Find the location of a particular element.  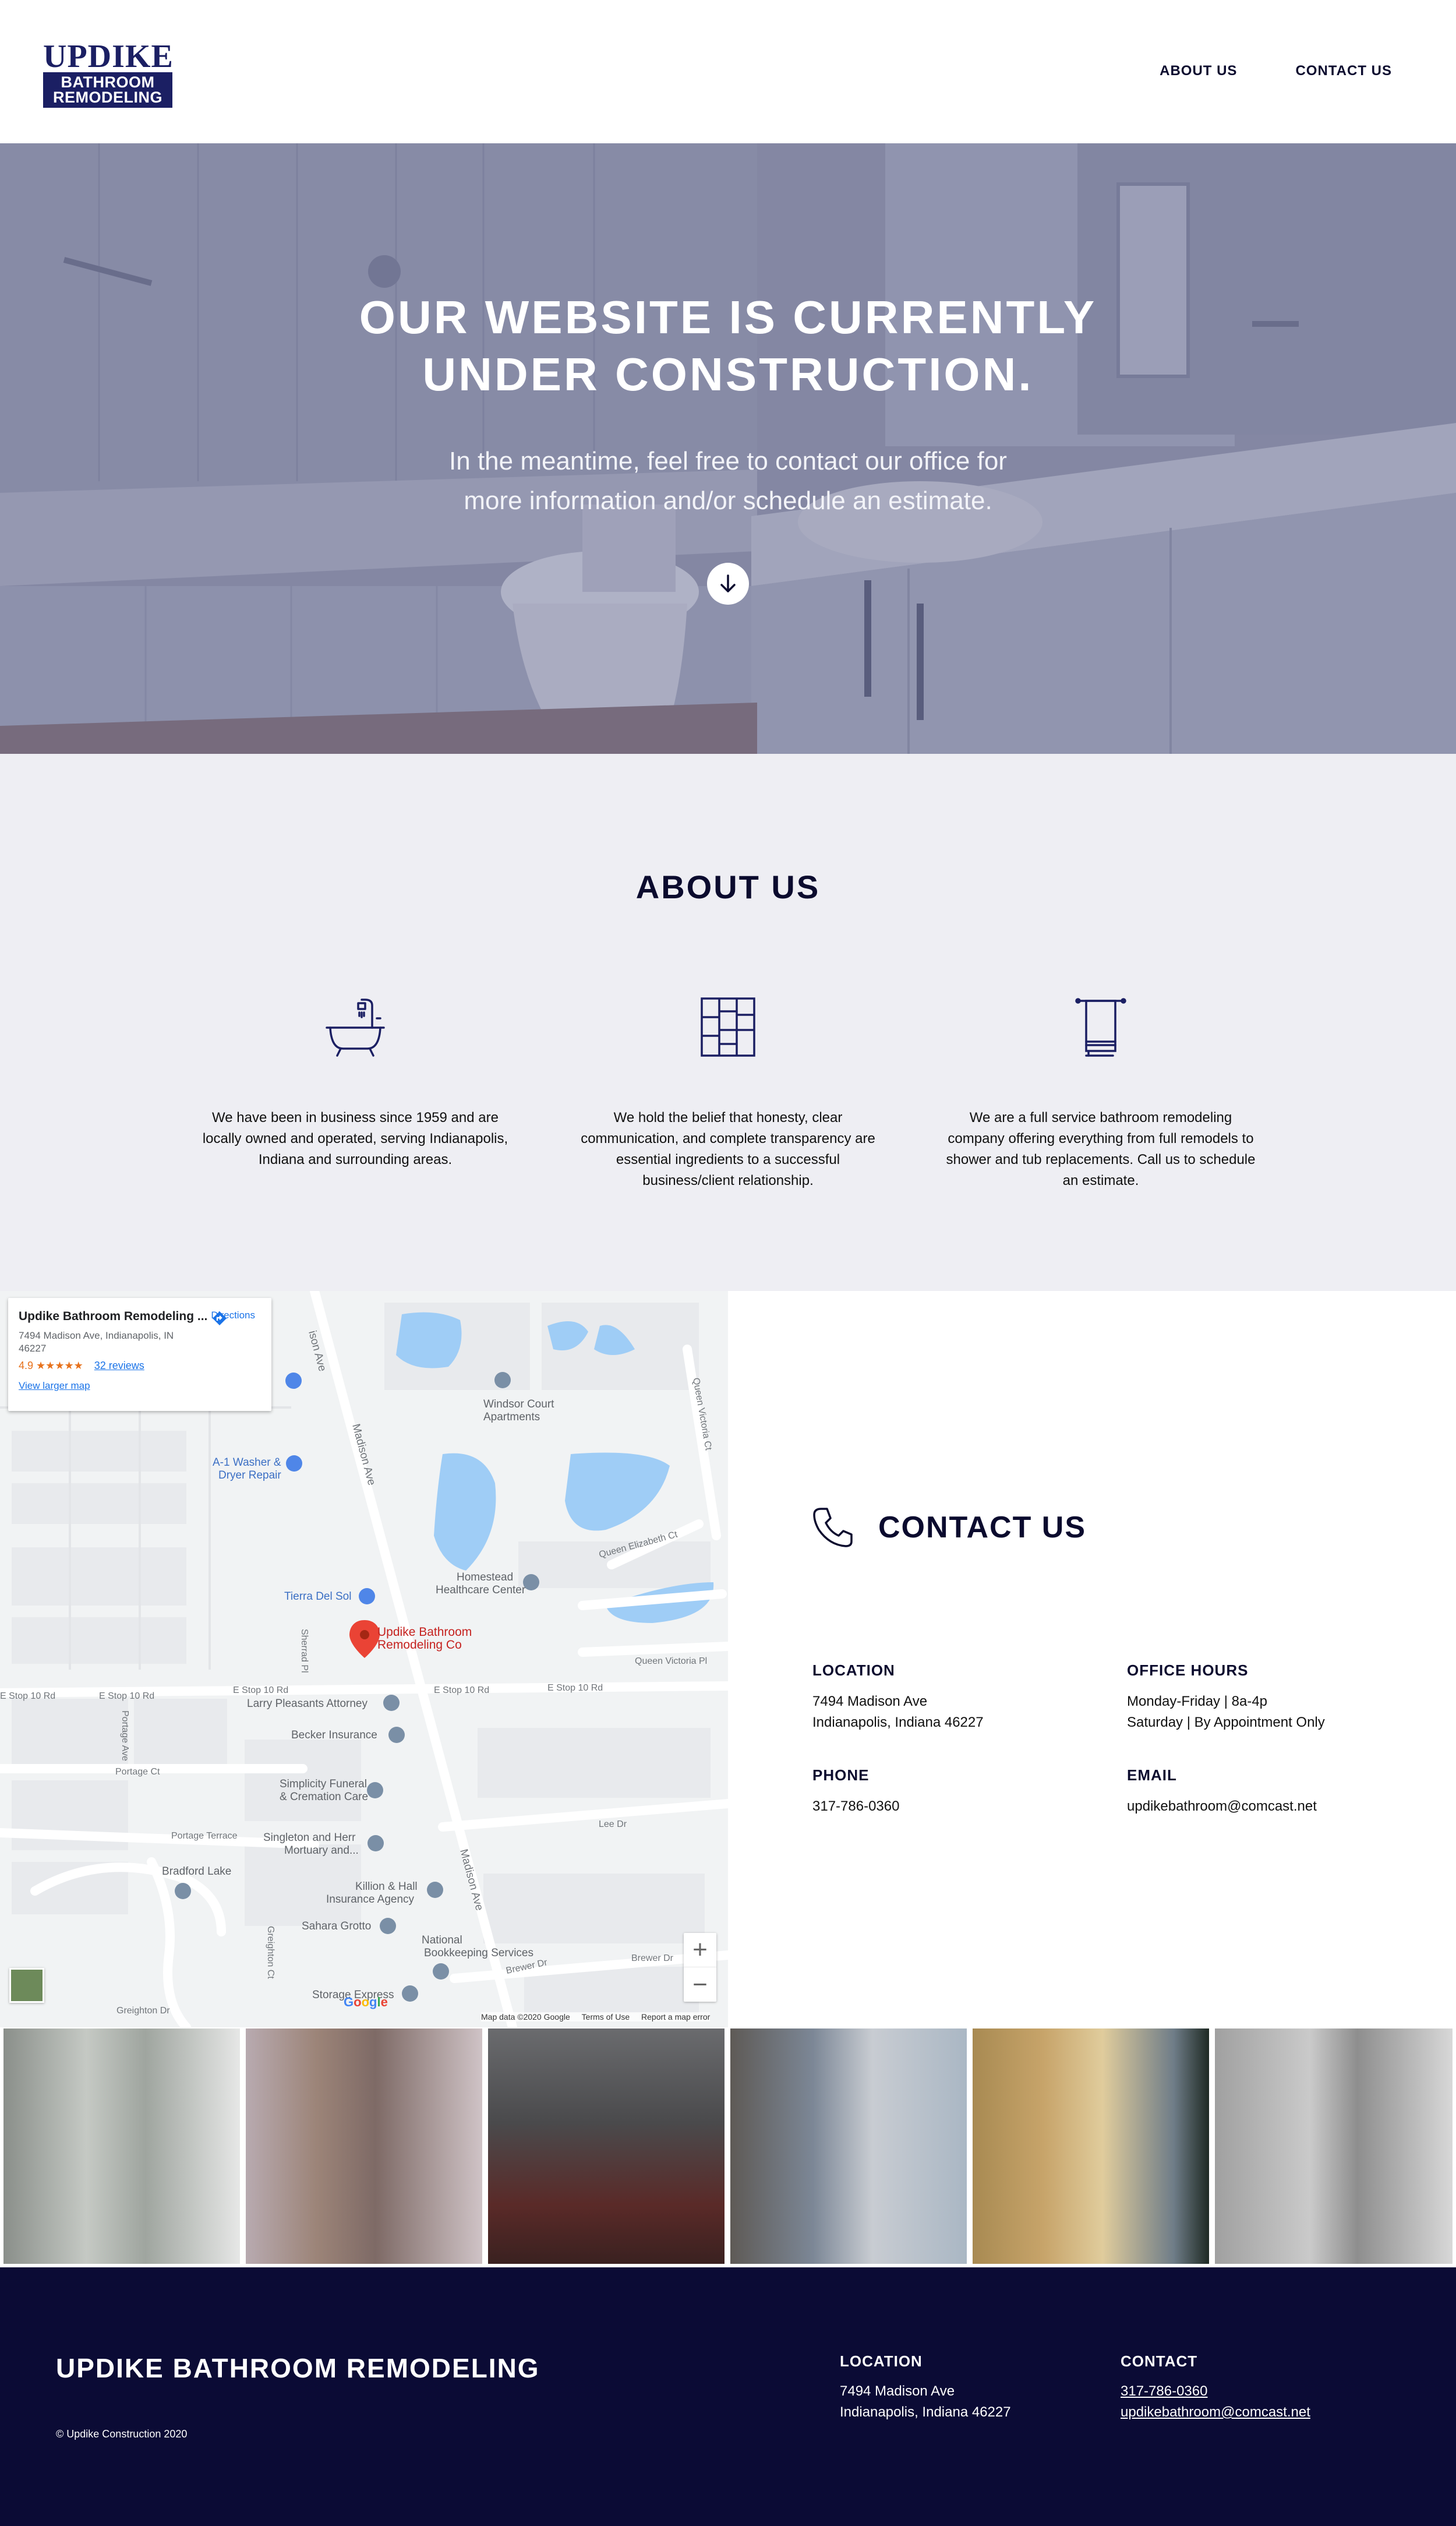

map-label-national-2: Bookkeeping Services is located at coordinates (478, 1953).